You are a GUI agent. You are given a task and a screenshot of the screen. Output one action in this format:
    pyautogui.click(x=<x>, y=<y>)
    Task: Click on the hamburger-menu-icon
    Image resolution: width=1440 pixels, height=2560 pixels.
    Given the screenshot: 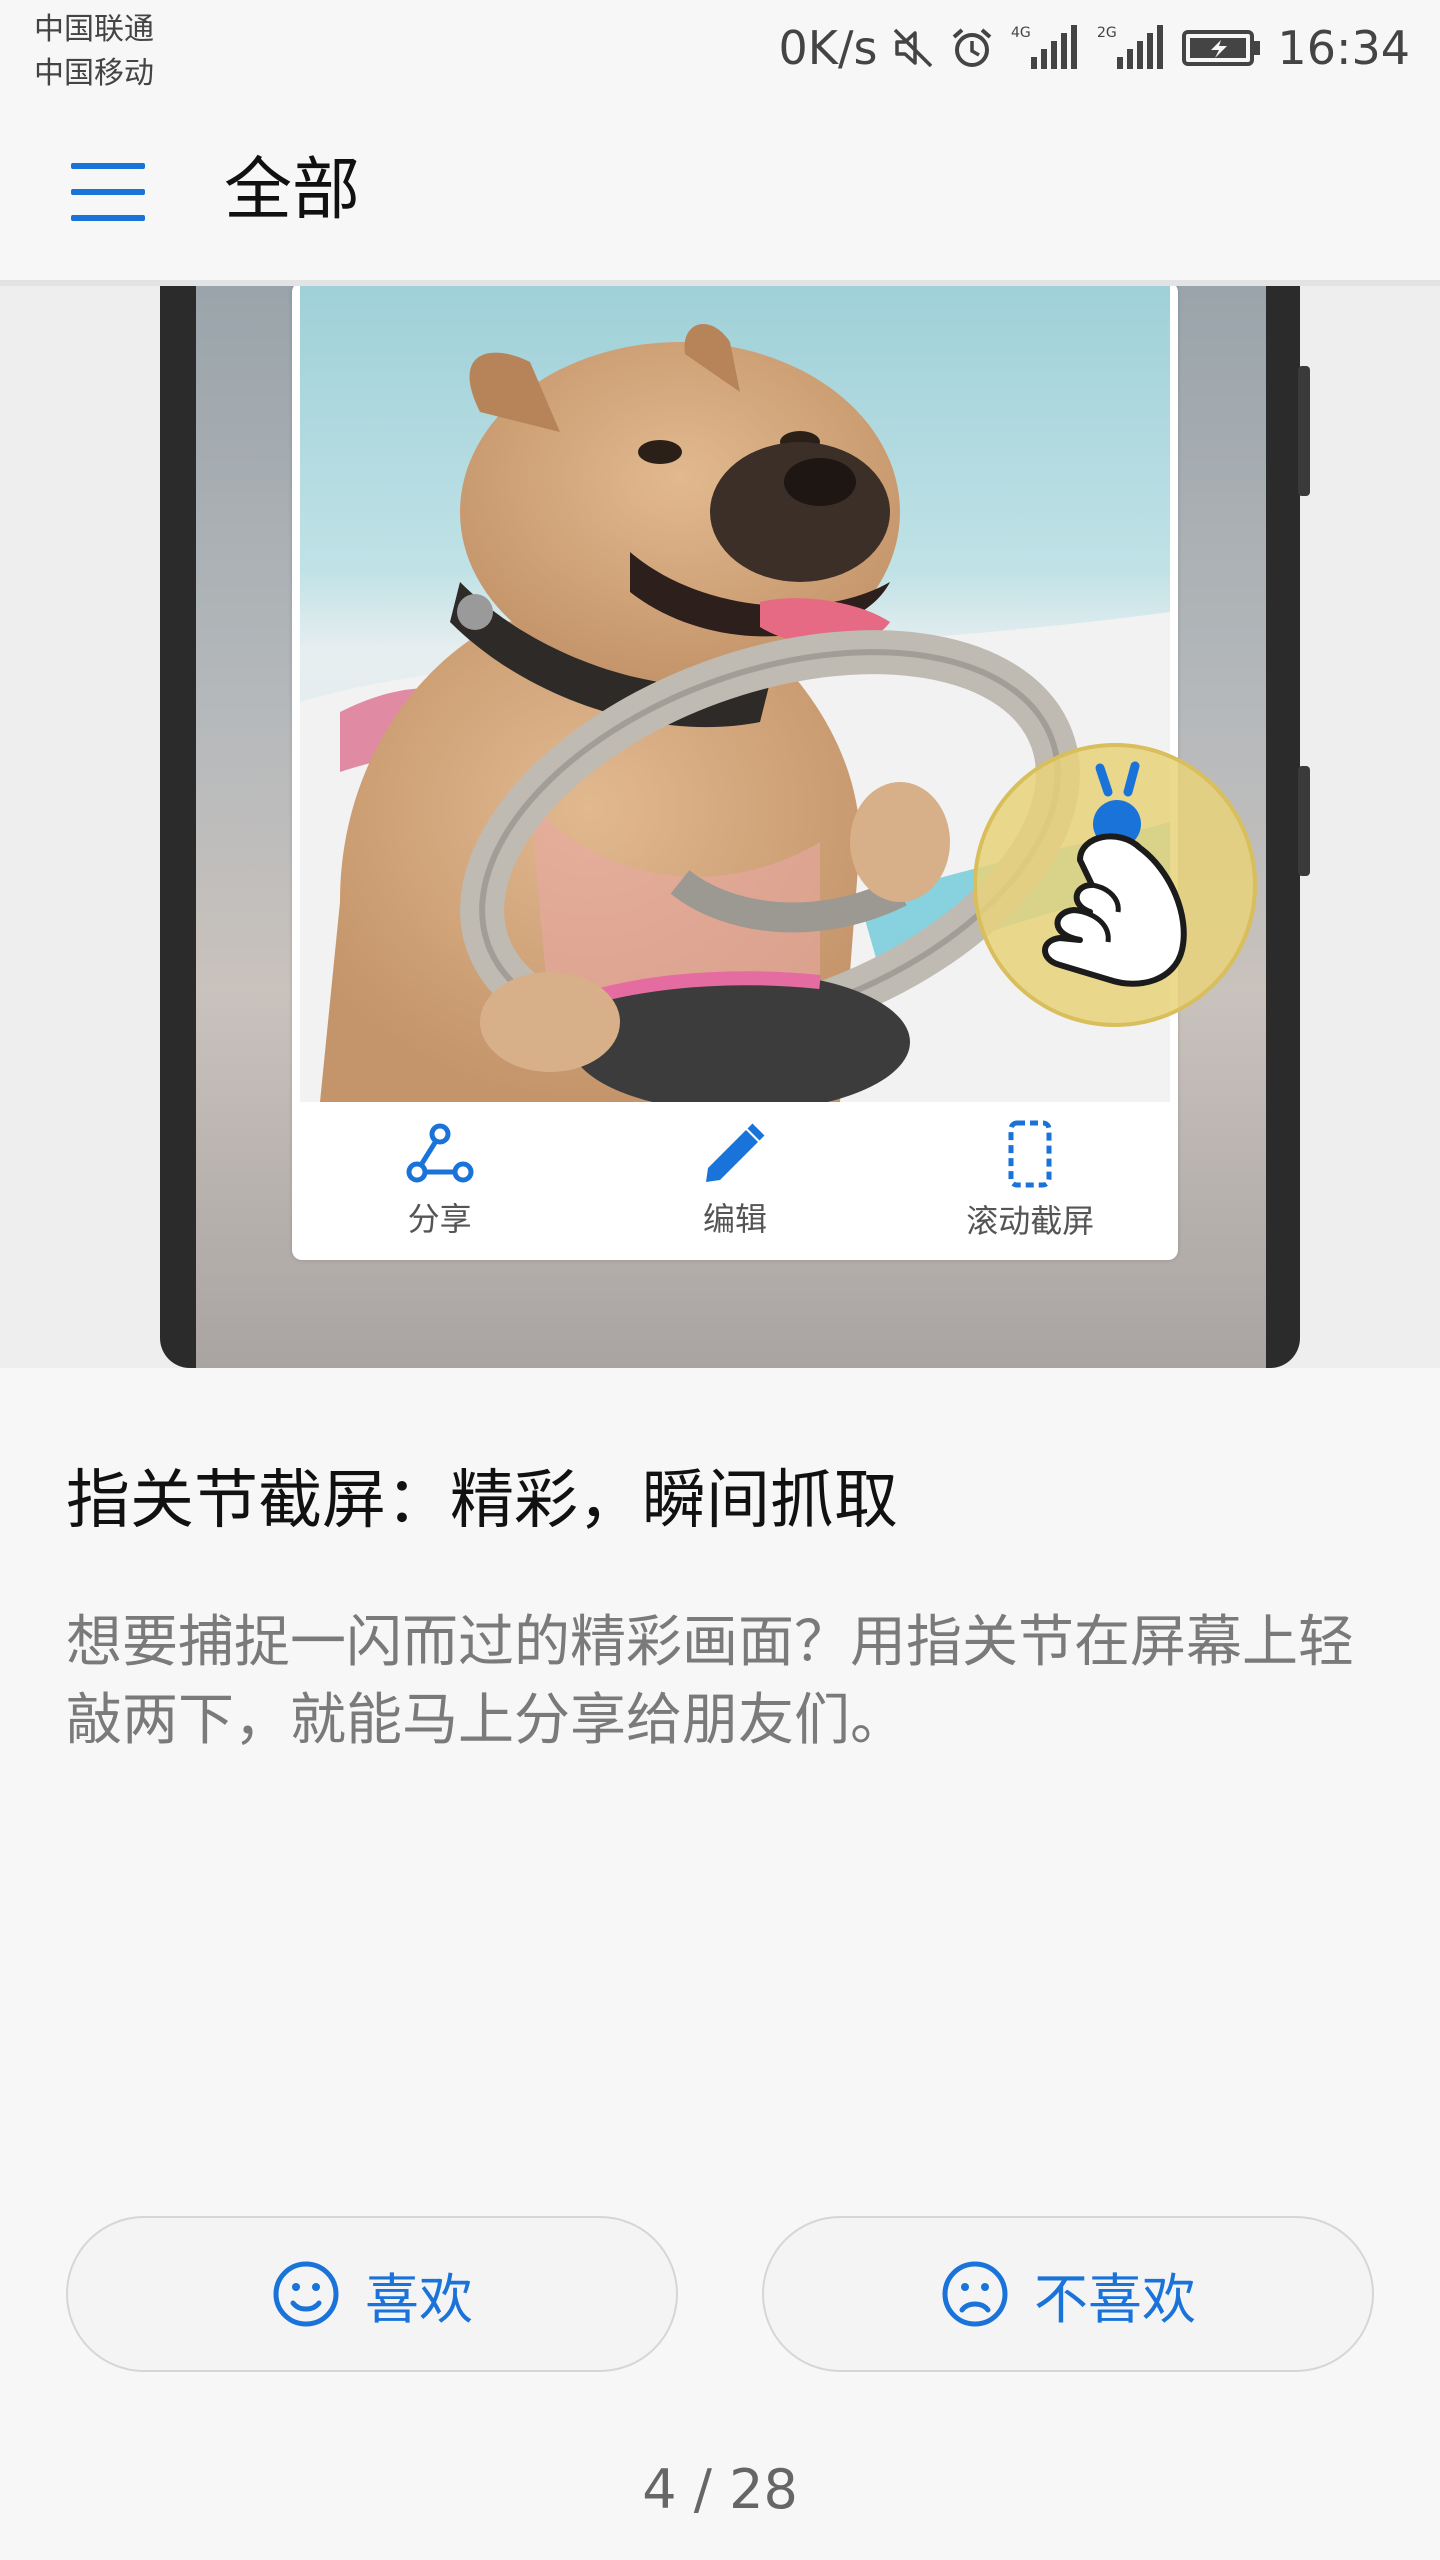 What is the action you would take?
    pyautogui.click(x=108, y=192)
    